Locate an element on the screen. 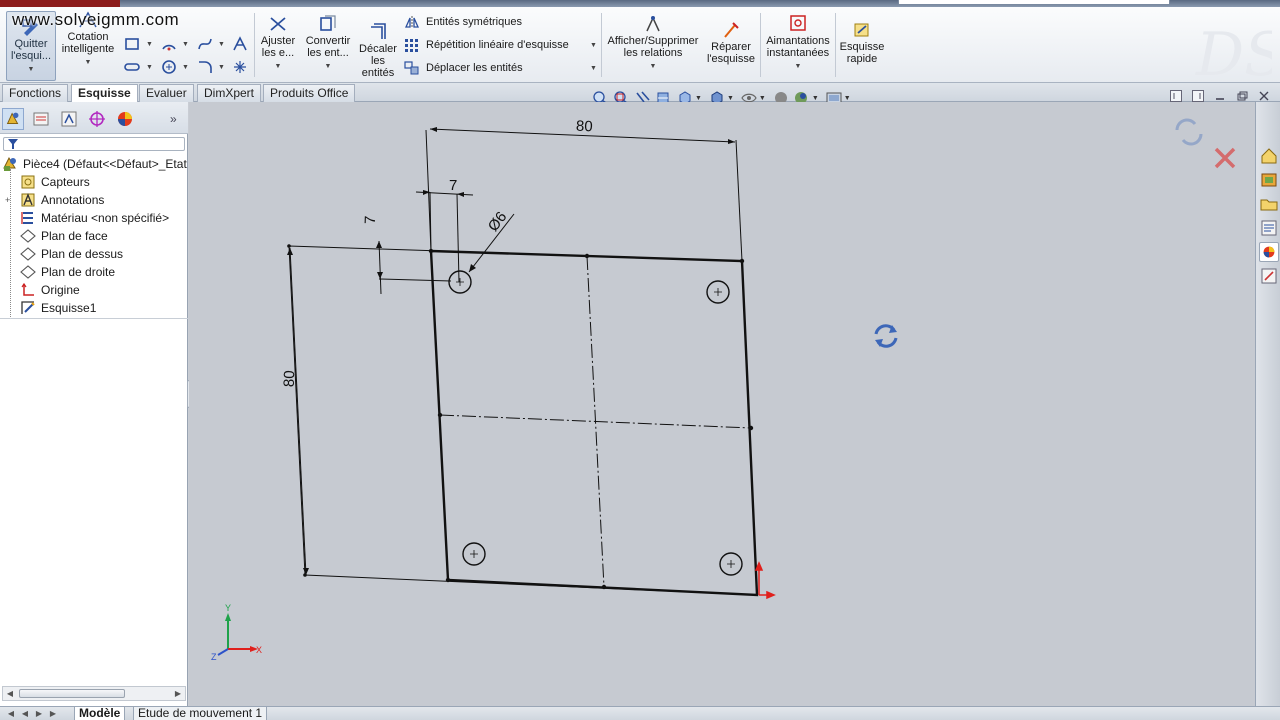  spline-icon is located at coordinates (205, 44).